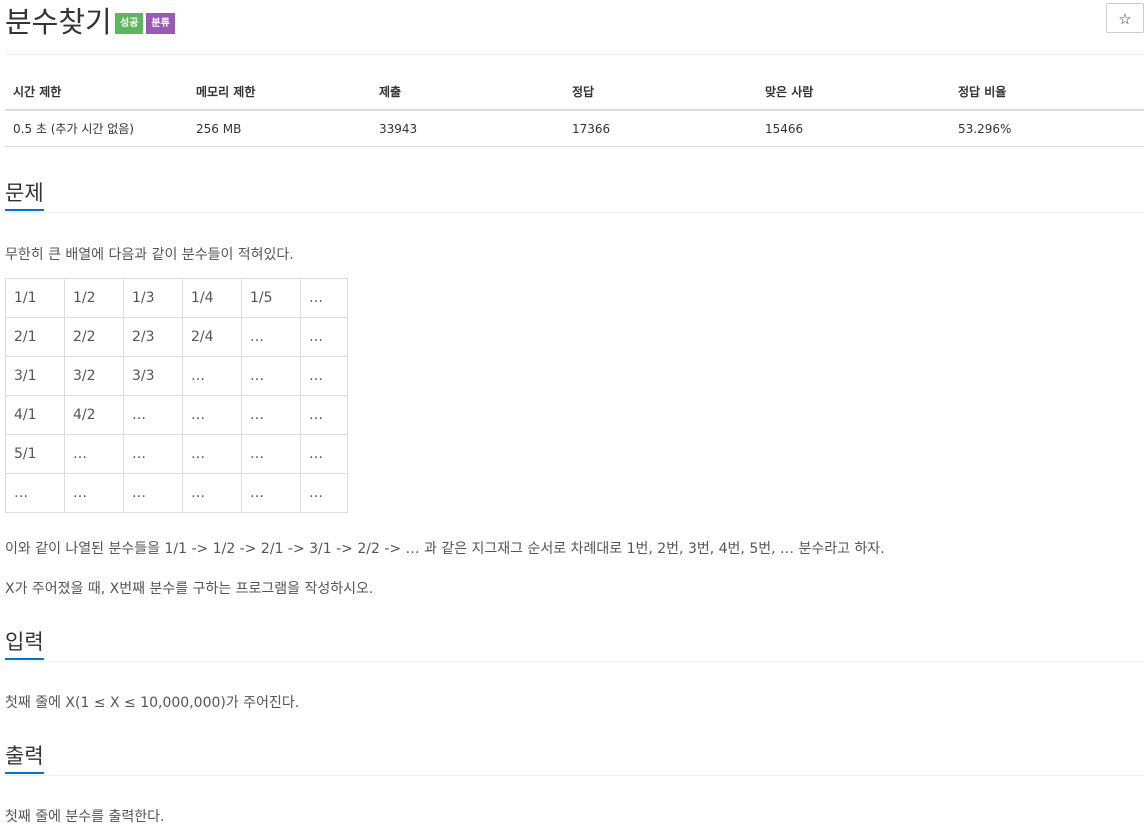  Describe the element at coordinates (212, 298) in the screenshot. I see `fraction-cell: 1/4` at that location.